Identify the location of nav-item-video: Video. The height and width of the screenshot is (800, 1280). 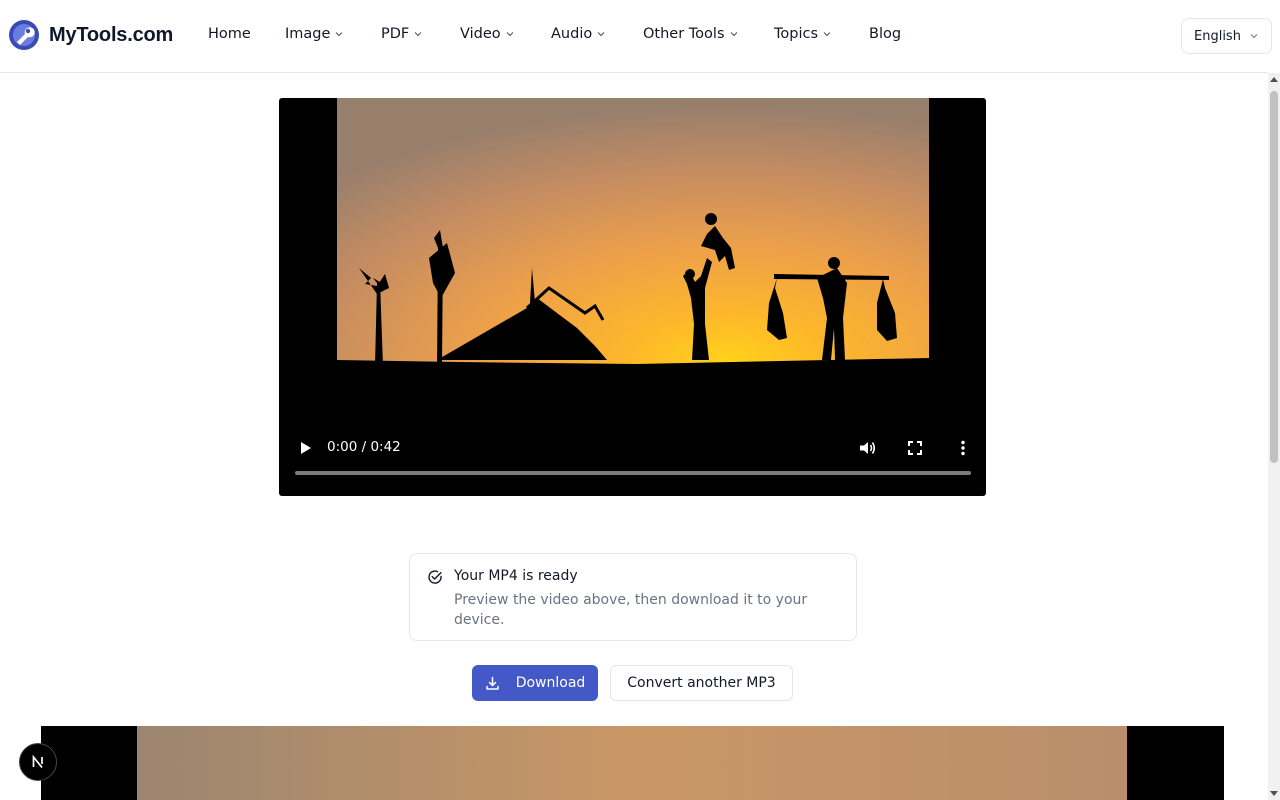
(487, 34).